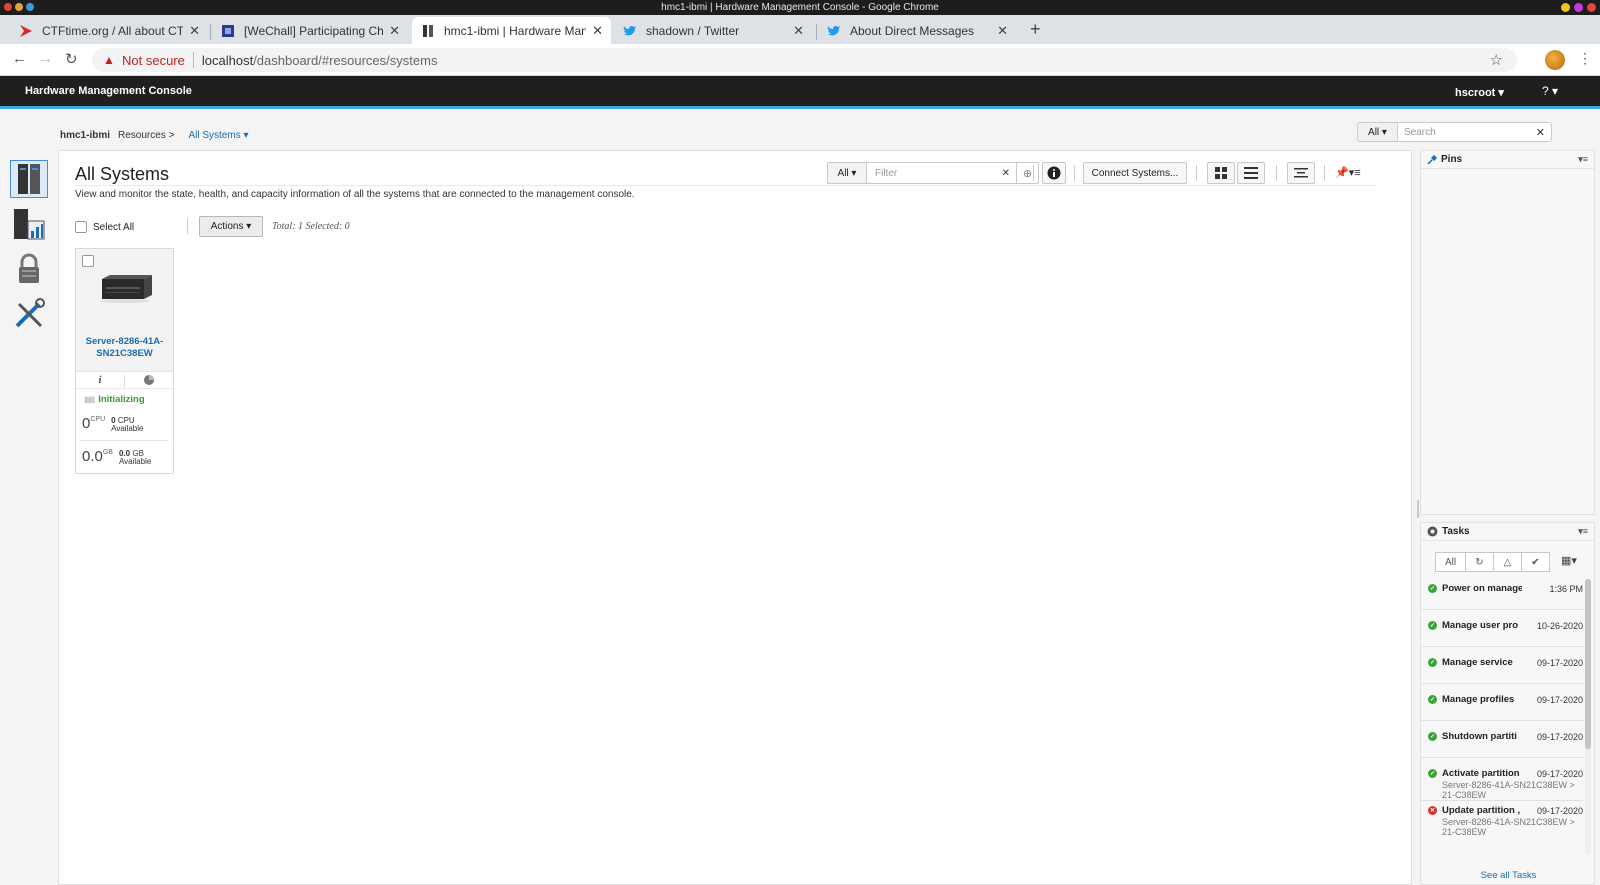 The image size is (1600, 885). I want to click on list-view-icon, so click(1251, 173).